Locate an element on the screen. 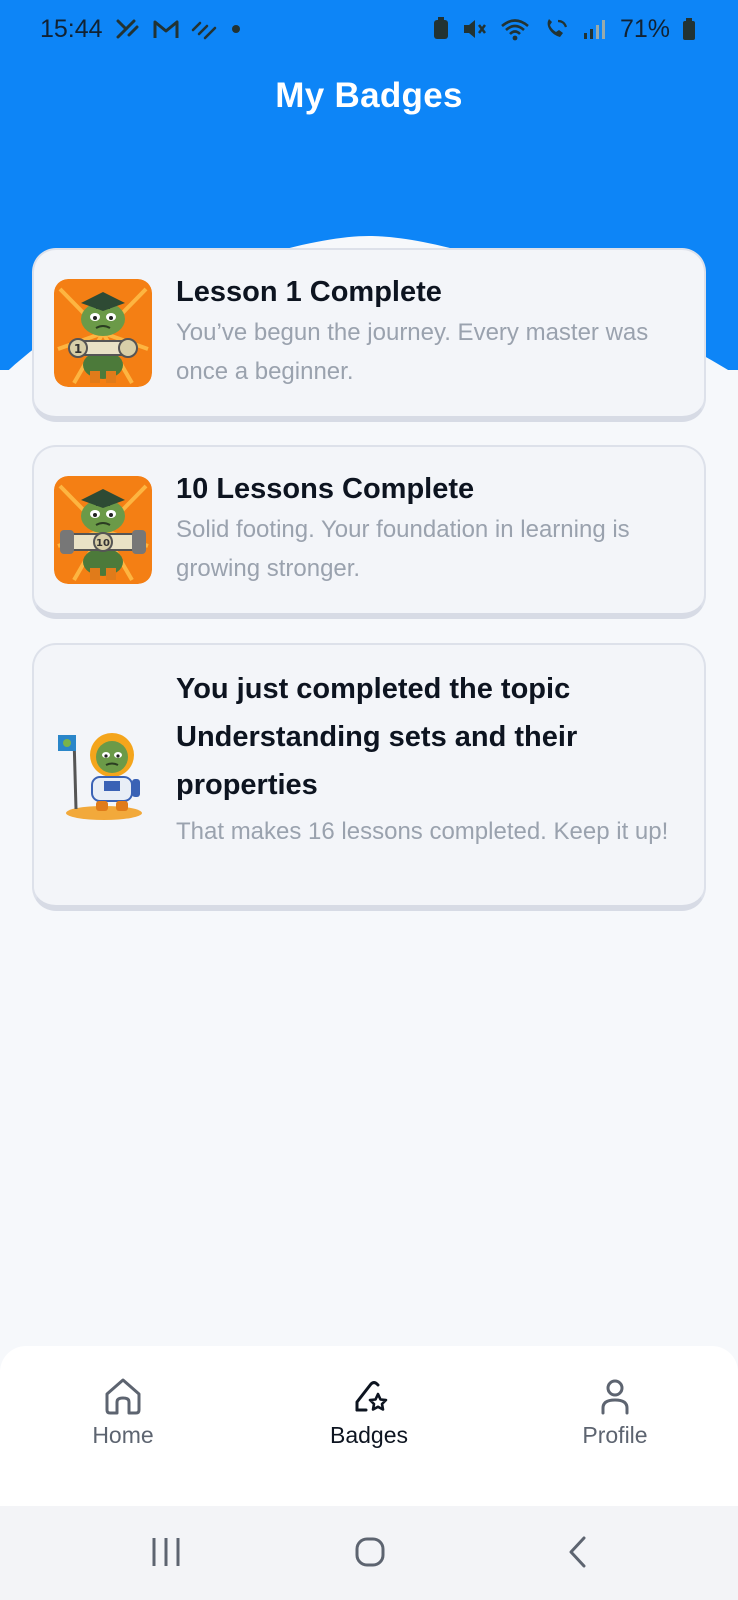 This screenshot has width=738, height=1600. home-circle-icon is located at coordinates (370, 1554).